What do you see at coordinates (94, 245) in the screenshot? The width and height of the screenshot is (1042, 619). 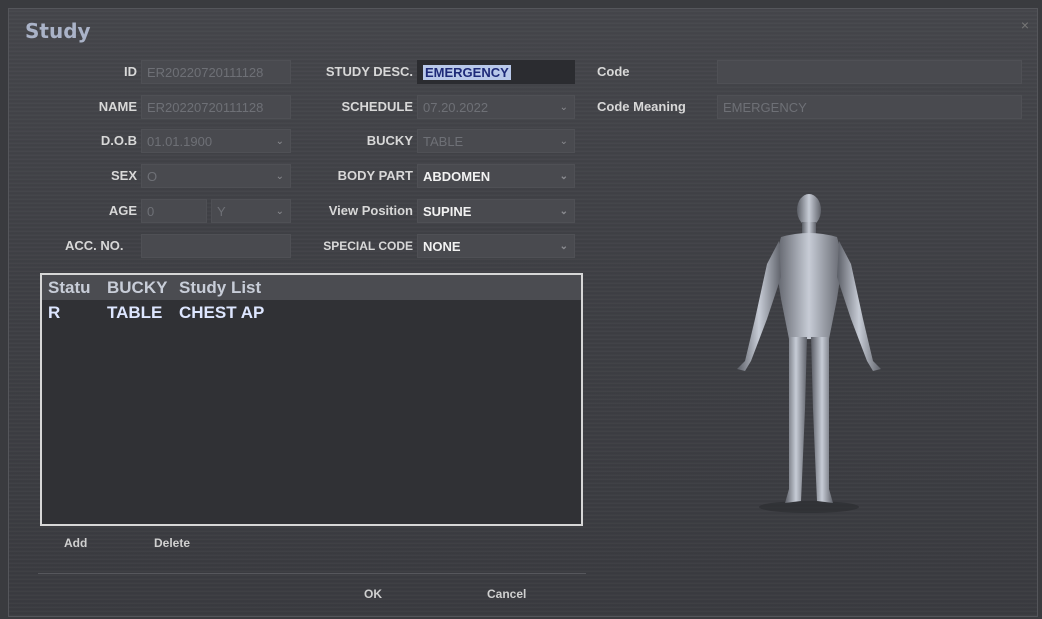 I see `acc-label: ACC. NO.` at bounding box center [94, 245].